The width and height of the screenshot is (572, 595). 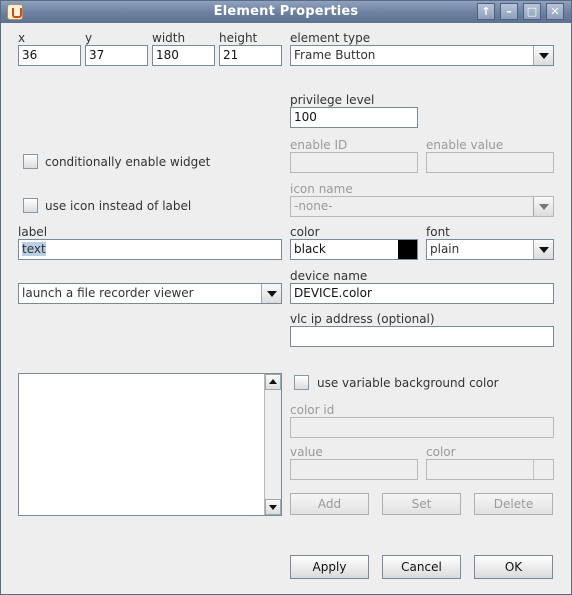 I want to click on title-bar: Element Properties ↑ – □ ✕, so click(x=286, y=12).